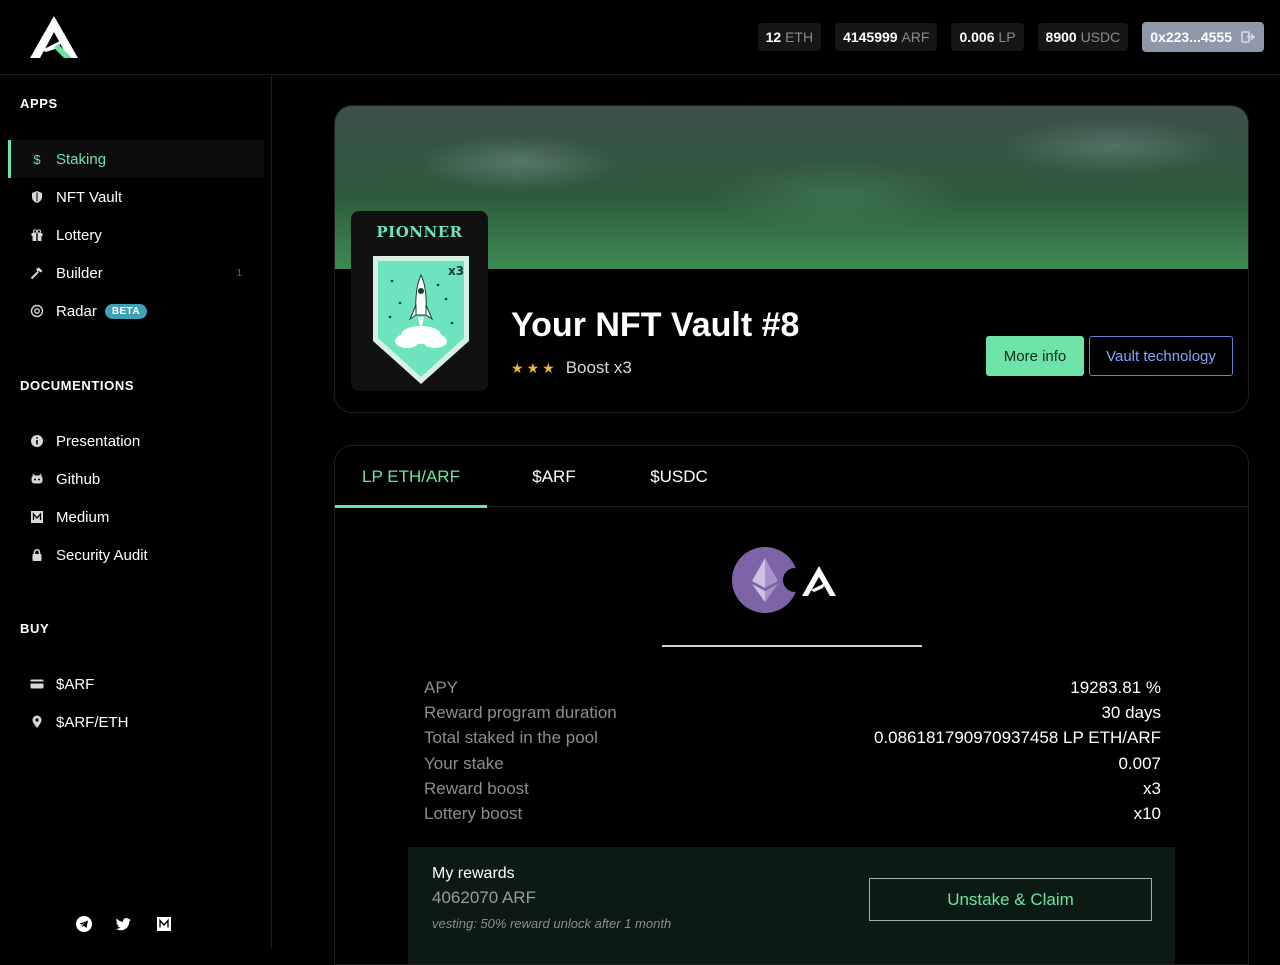 This screenshot has width=1280, height=965. What do you see at coordinates (792, 788) in the screenshot?
I see `stat-reward-boost: Reward boost x3` at bounding box center [792, 788].